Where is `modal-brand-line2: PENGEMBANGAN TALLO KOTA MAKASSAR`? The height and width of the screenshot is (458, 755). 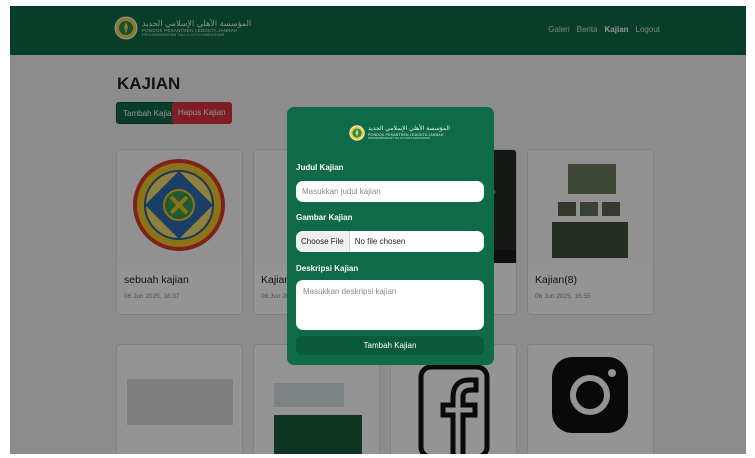
modal-brand-line2: PENGEMBANGAN TALLO KOTA MAKASSAR is located at coordinates (399, 137).